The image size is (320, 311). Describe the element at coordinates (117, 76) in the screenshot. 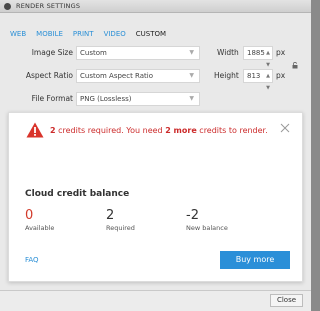

I see `aspect-ratio-value: Custom Aspect Ratio` at that location.